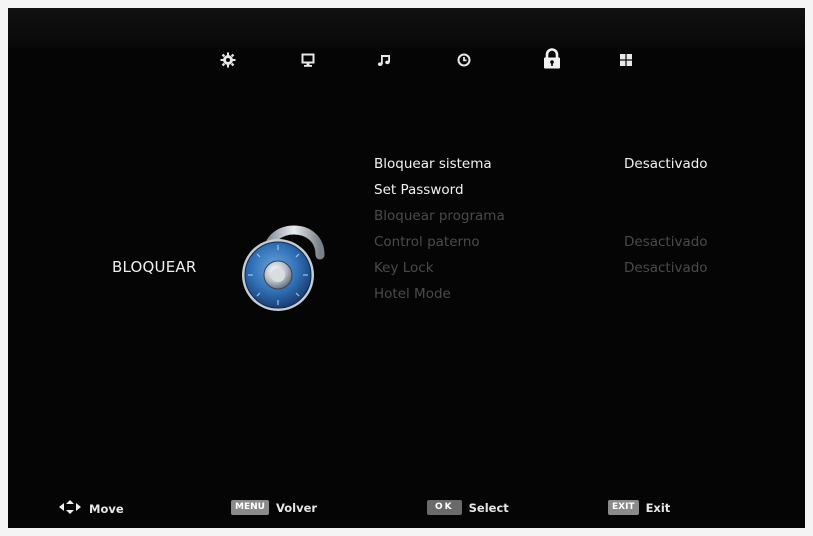 This screenshot has height=536, width=813. What do you see at coordinates (464, 60) in the screenshot?
I see `clock-icon` at bounding box center [464, 60].